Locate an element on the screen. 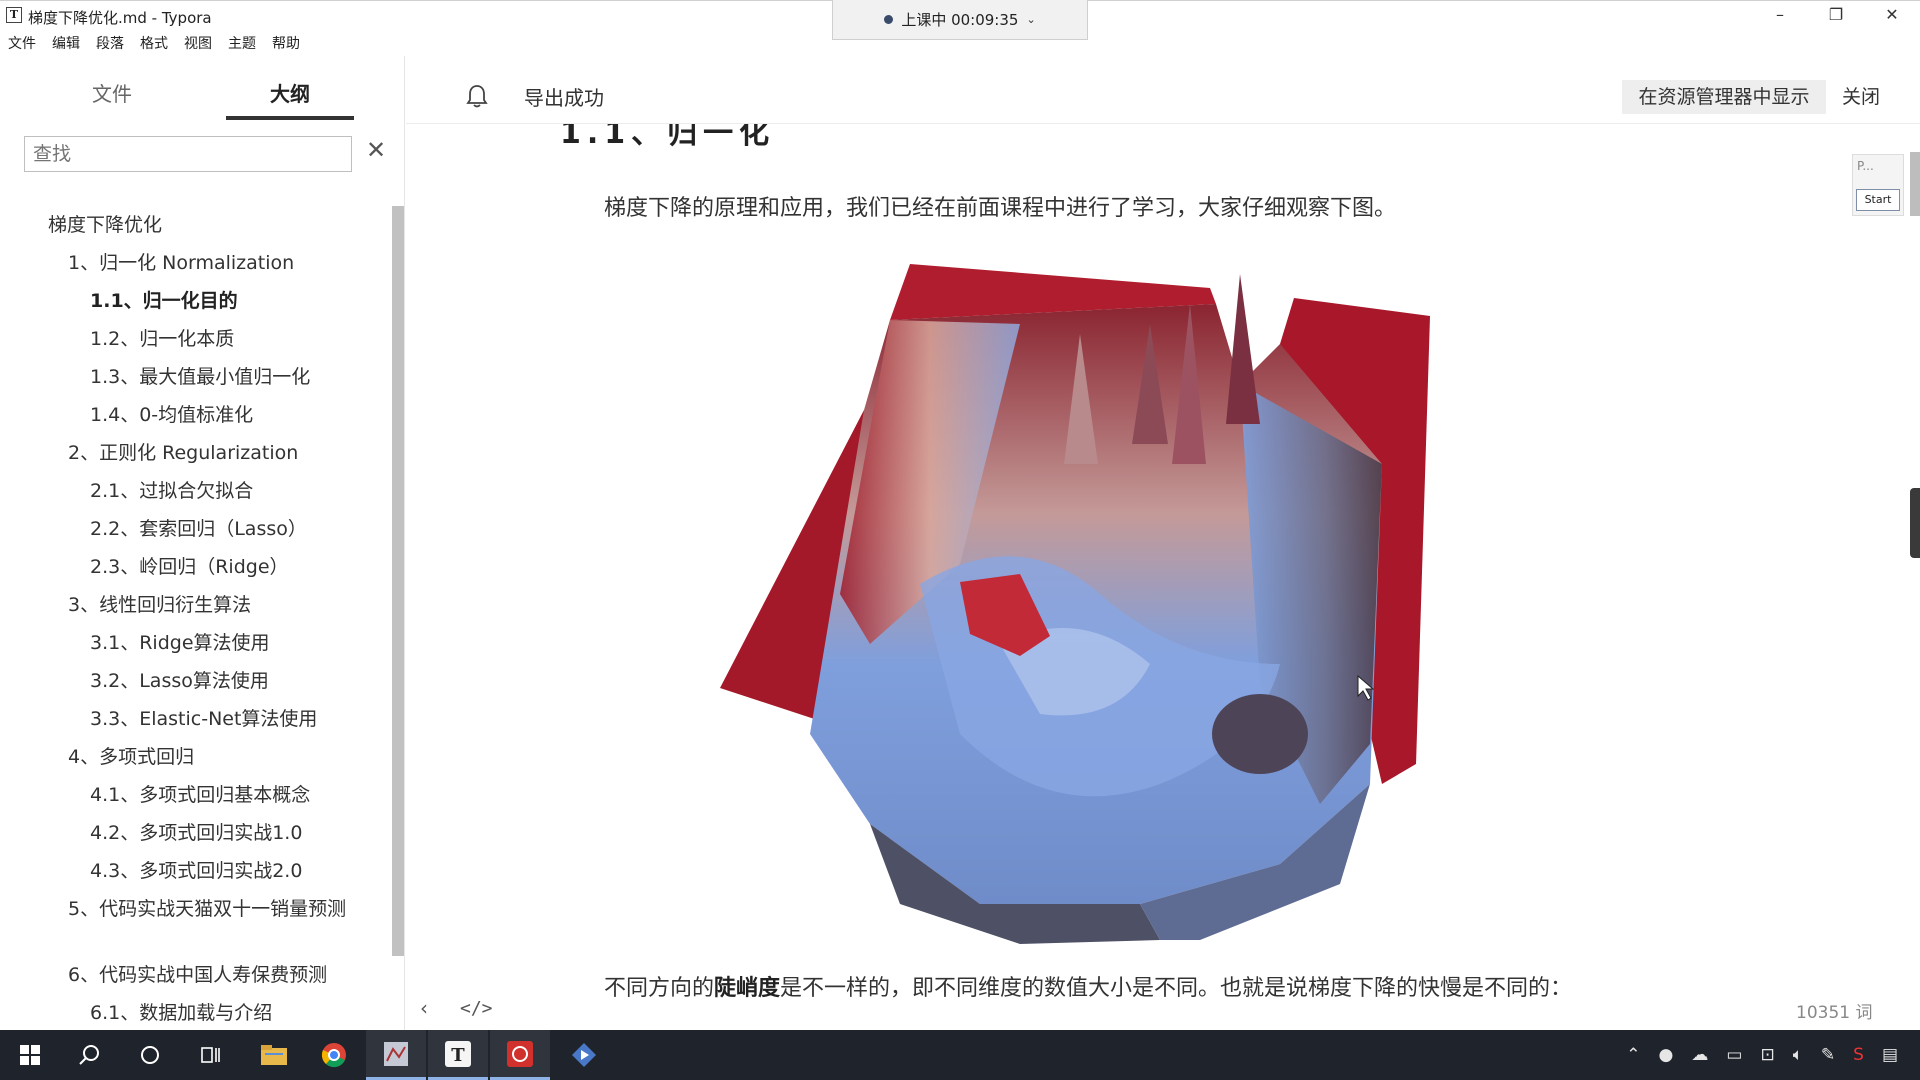 The height and width of the screenshot is (1080, 1920). outline-item: 1、归一化 Normalization is located at coordinates (195, 263).